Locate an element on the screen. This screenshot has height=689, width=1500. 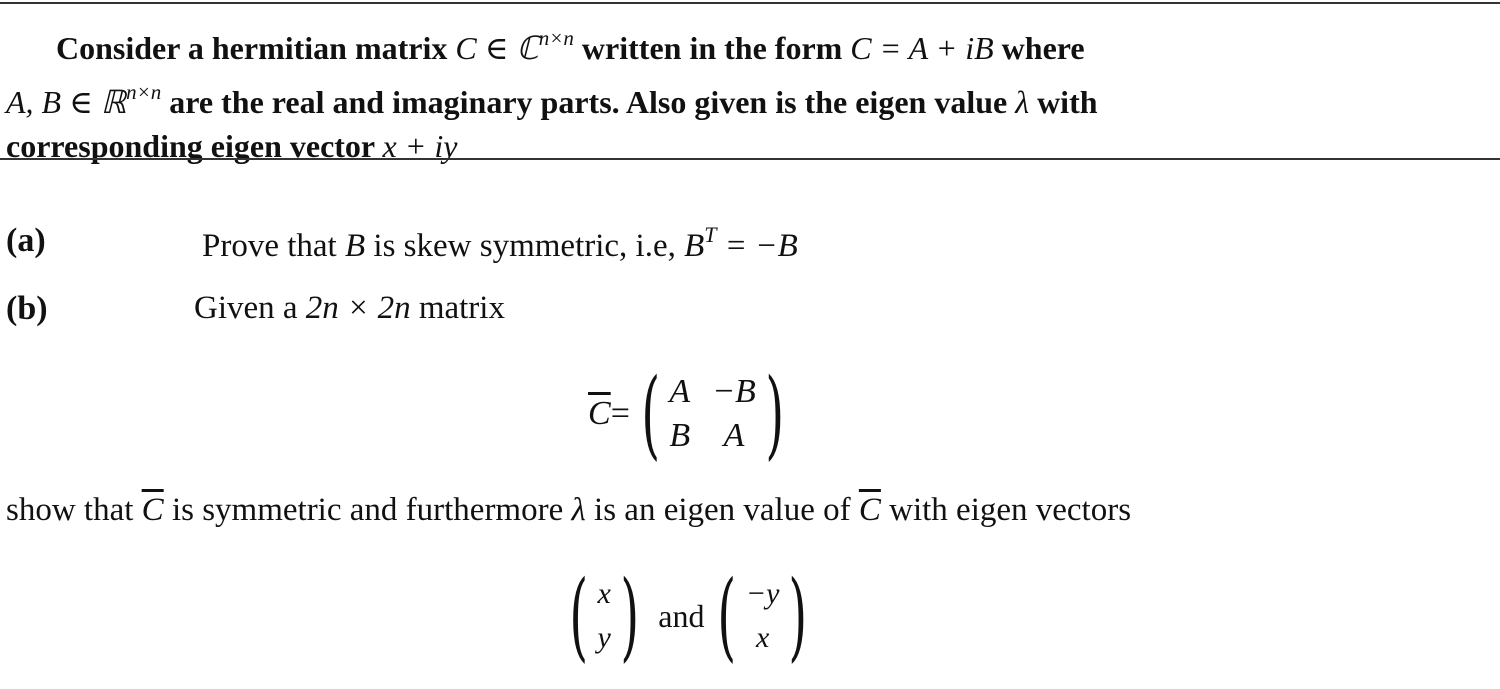
intro-text: where is located at coordinates (1039, 48).